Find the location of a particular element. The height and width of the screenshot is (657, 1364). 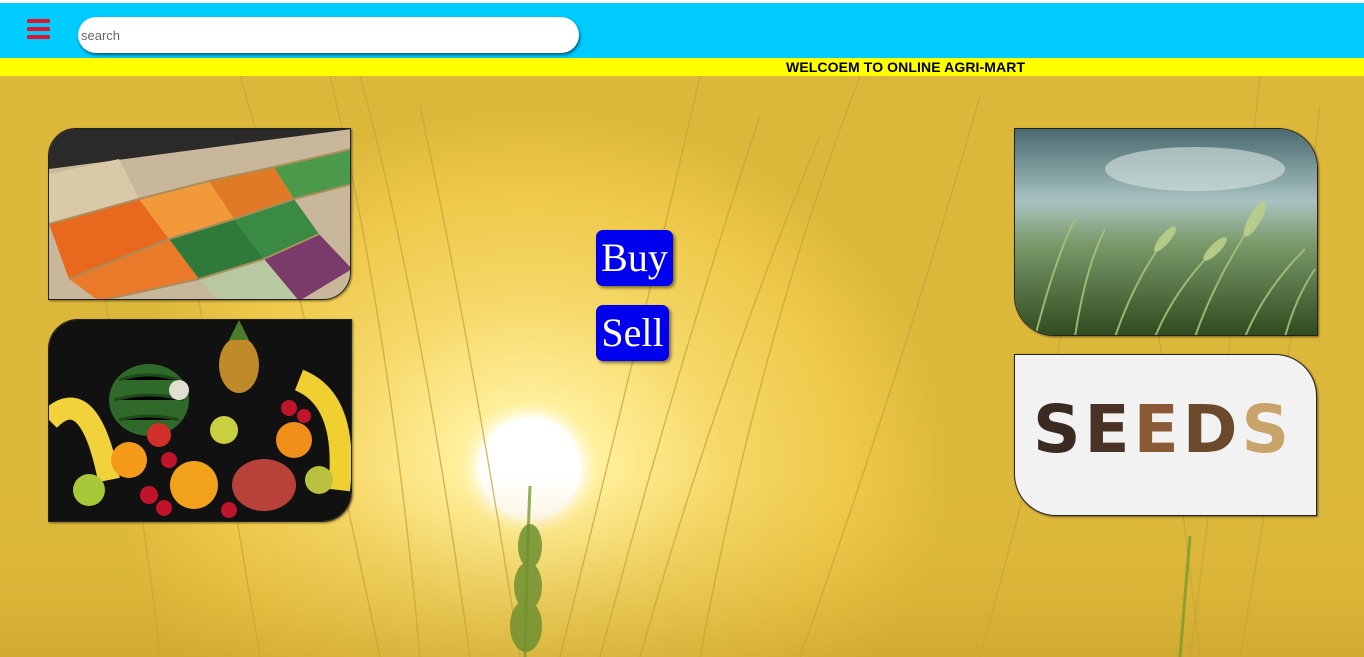

sell-button: Sell is located at coordinates (632, 333).